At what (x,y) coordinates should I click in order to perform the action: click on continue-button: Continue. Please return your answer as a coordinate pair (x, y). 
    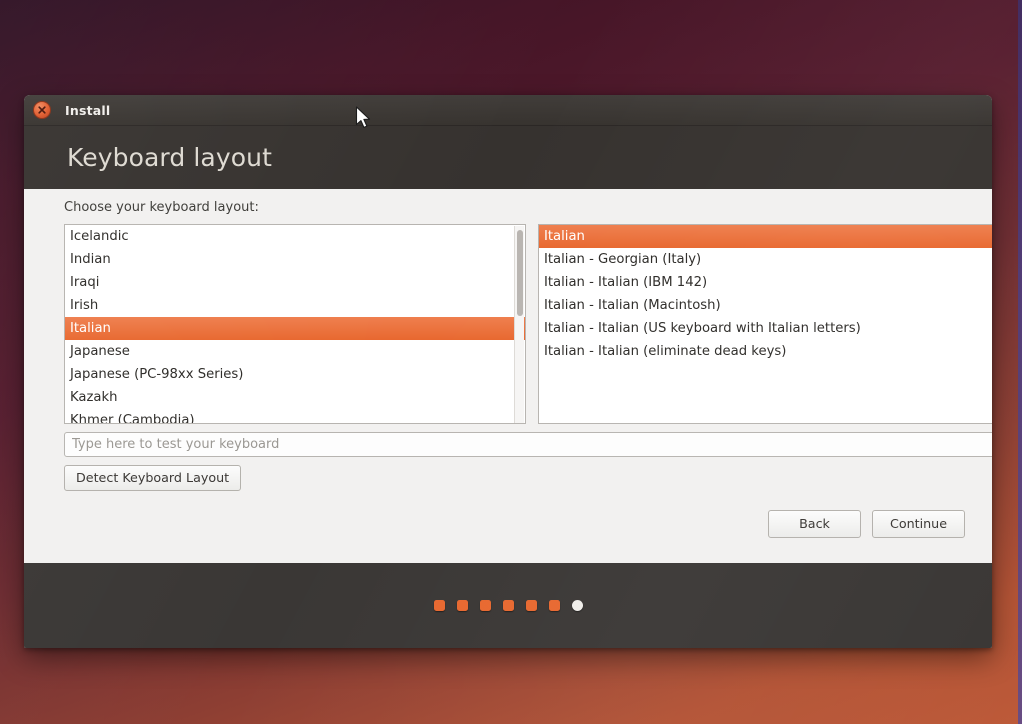
    Looking at the image, I should click on (918, 524).